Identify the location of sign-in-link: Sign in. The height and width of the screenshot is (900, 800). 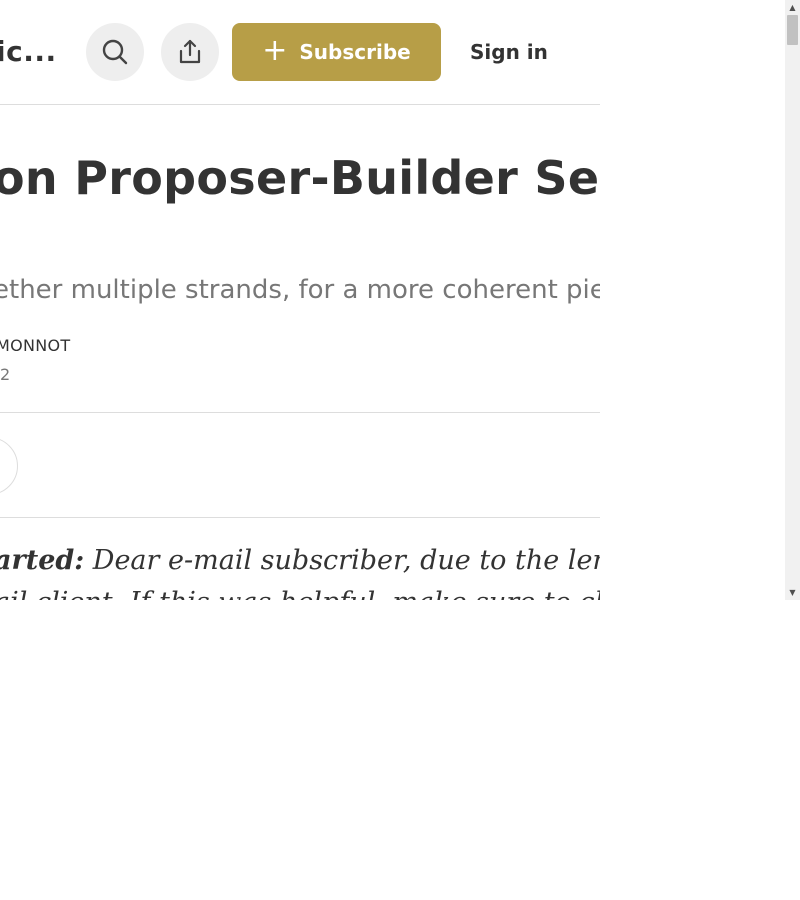
(509, 52).